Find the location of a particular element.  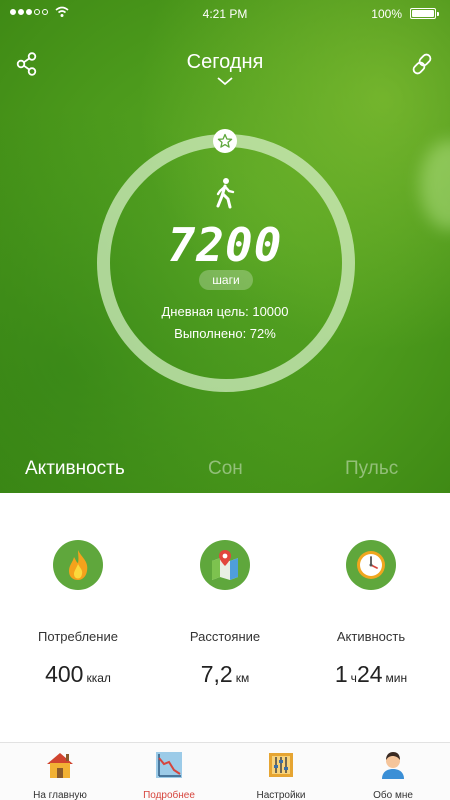

flame-icon is located at coordinates (78, 565).